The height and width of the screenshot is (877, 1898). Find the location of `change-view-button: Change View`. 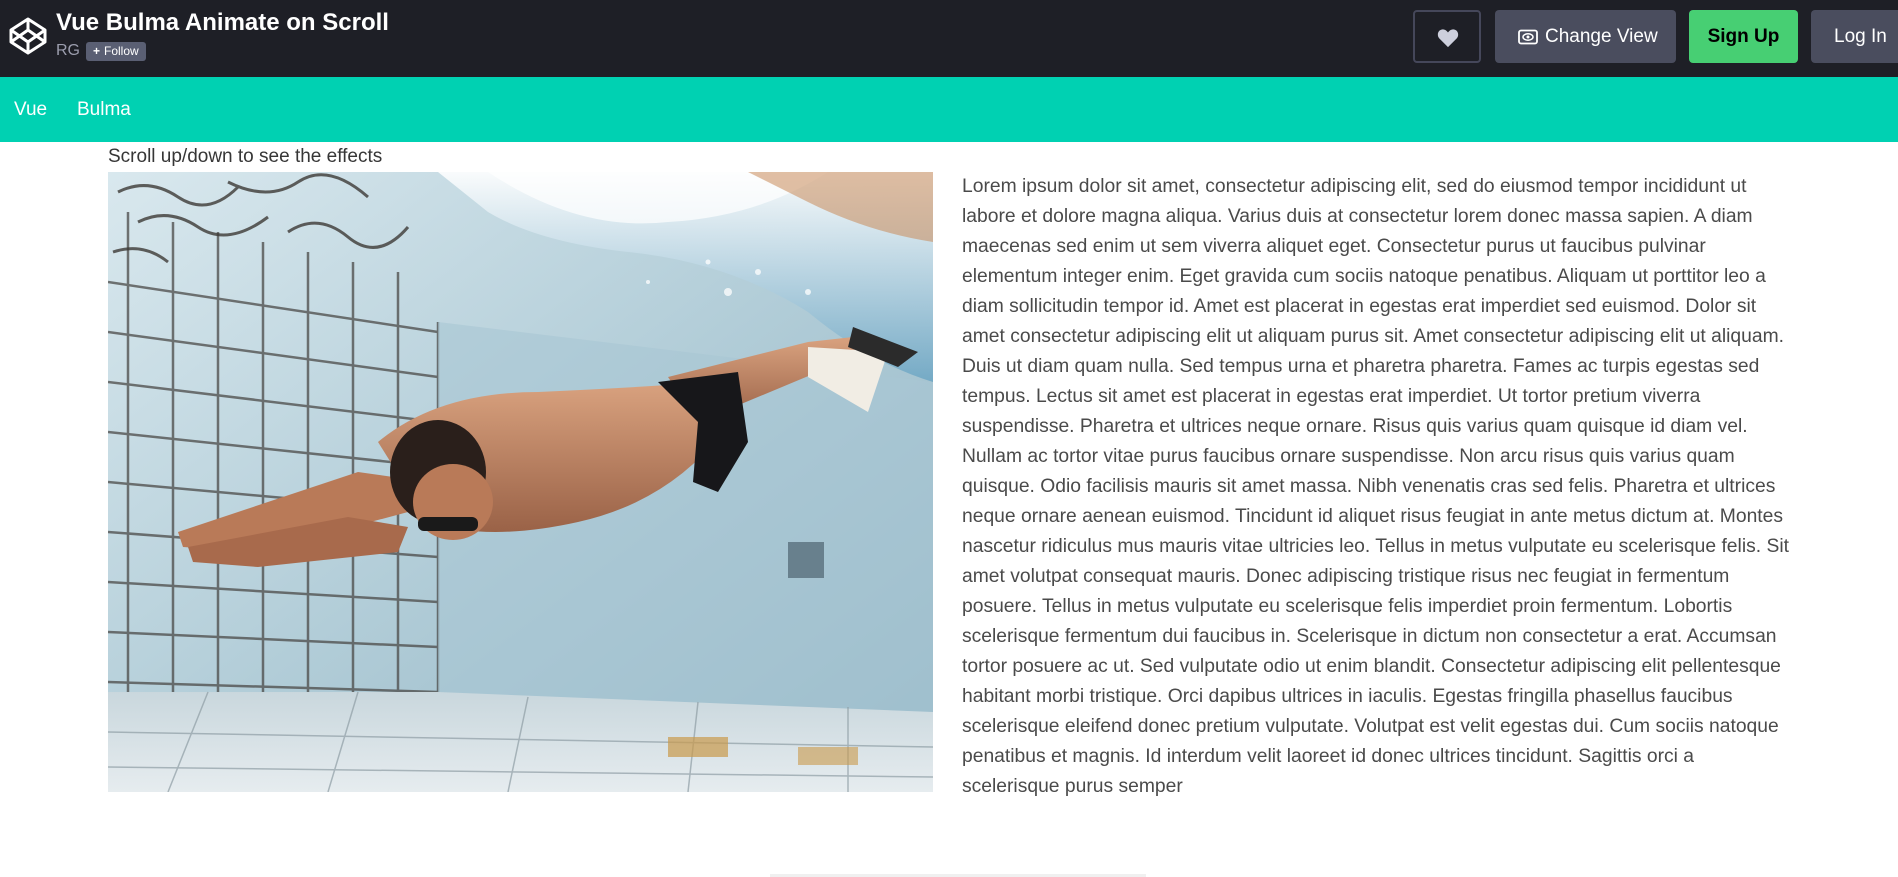

change-view-button: Change View is located at coordinates (1585, 36).